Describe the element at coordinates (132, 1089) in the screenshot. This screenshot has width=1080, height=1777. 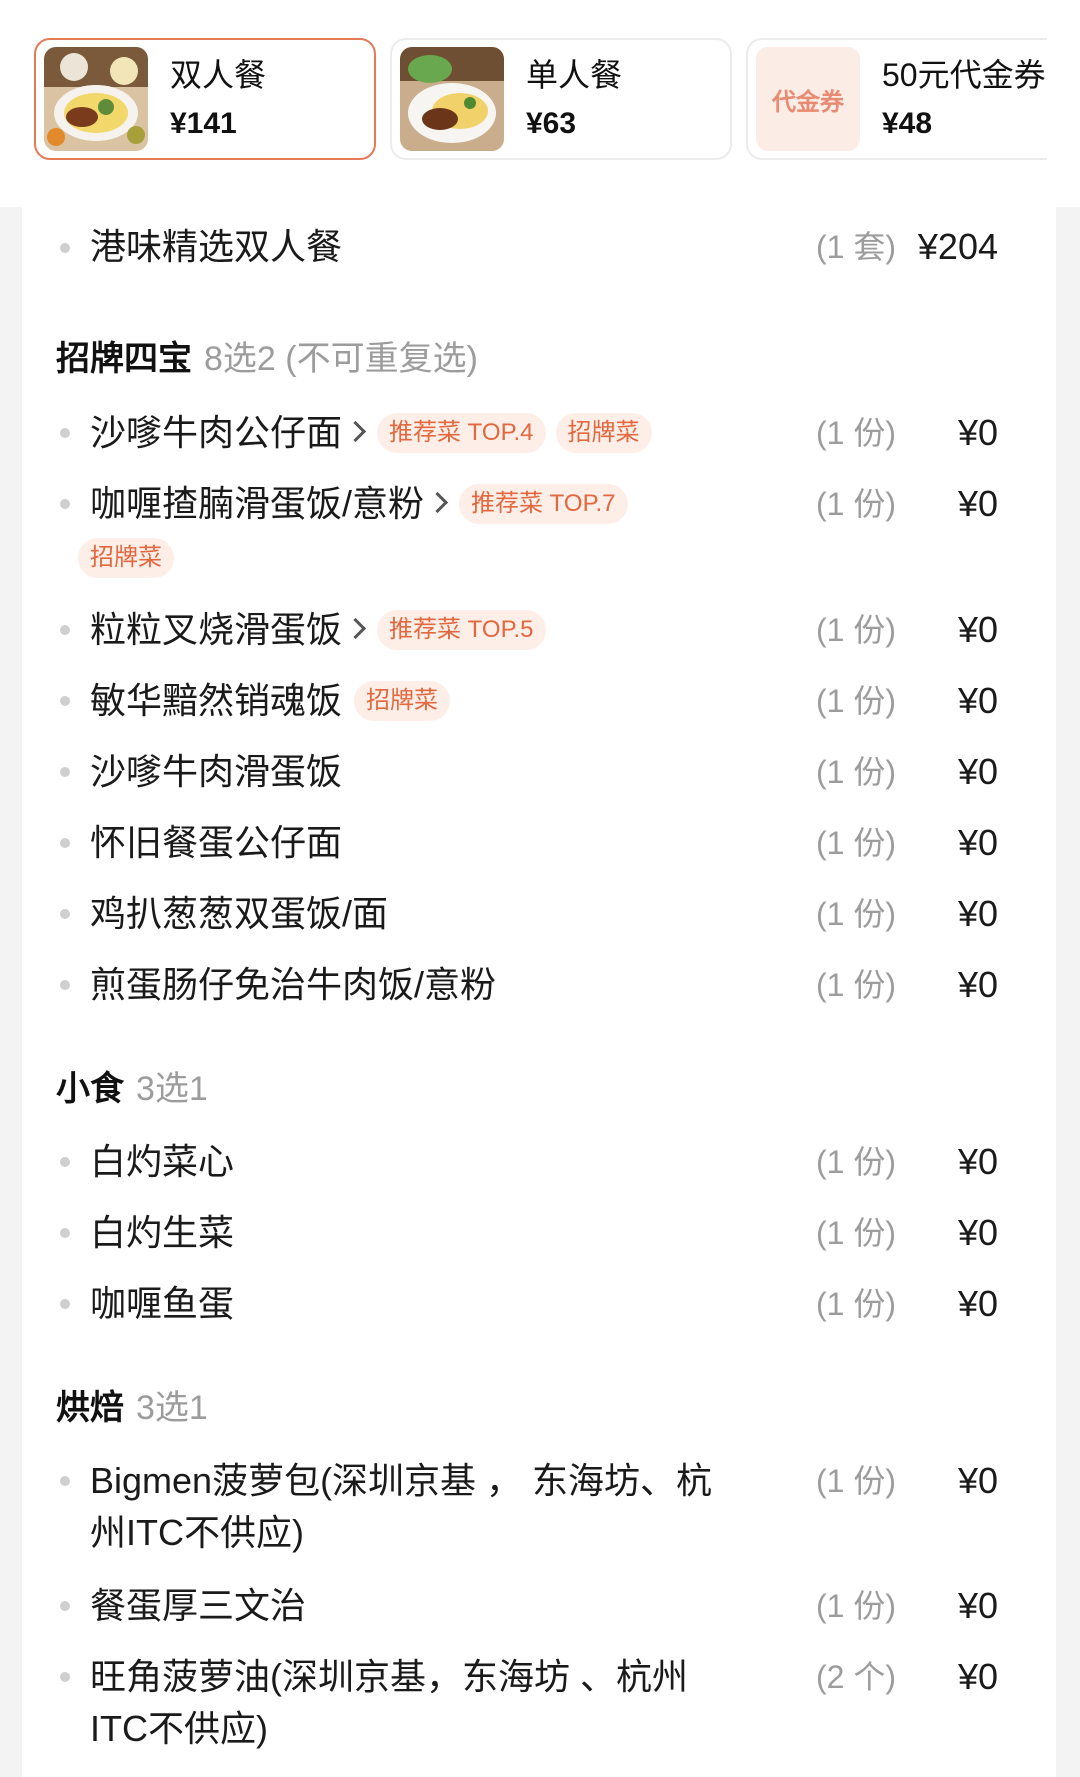
I see `section-title: 小食 3选1` at that location.